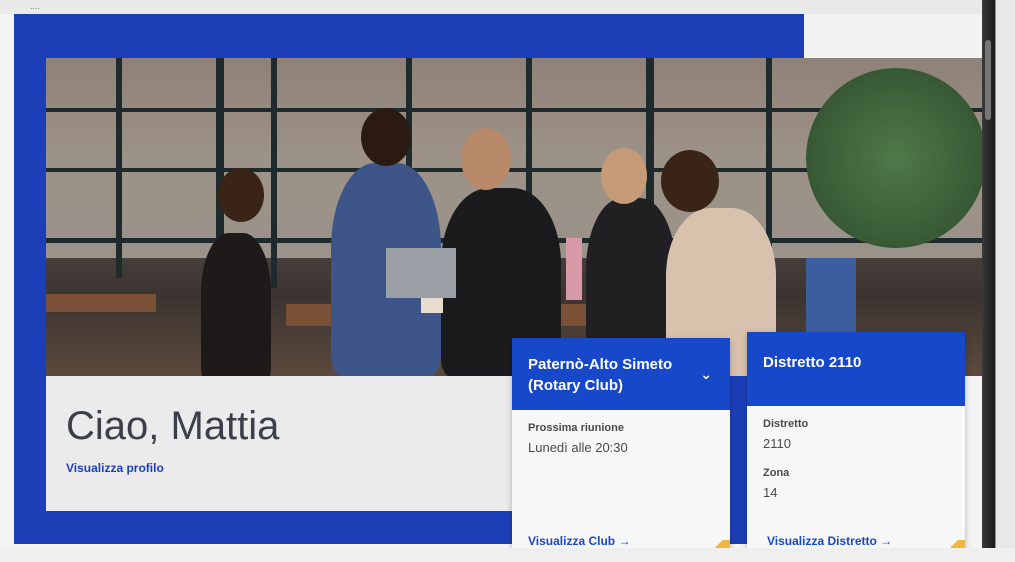  I want to click on screen-bottom-strip, so click(507, 555).